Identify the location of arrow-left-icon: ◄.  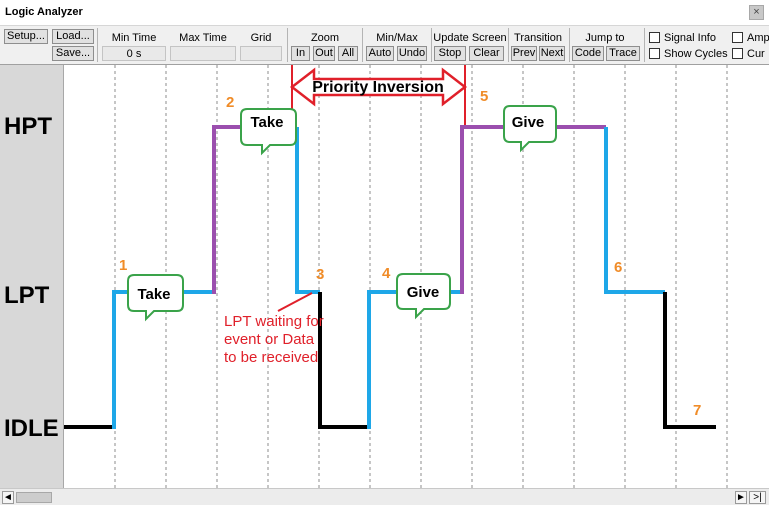
(8, 497).